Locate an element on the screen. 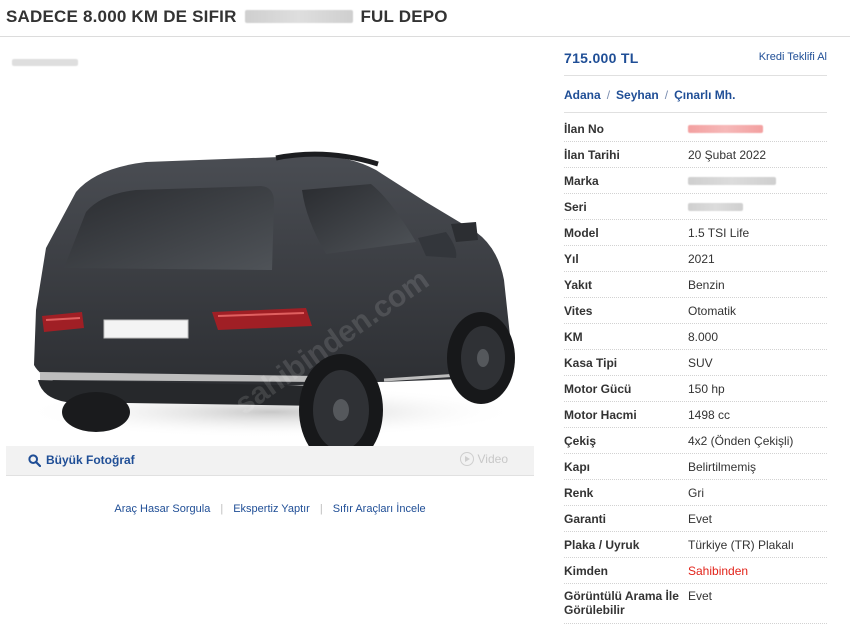  info-row-seller: Kimden Sahibinden is located at coordinates (695, 571).